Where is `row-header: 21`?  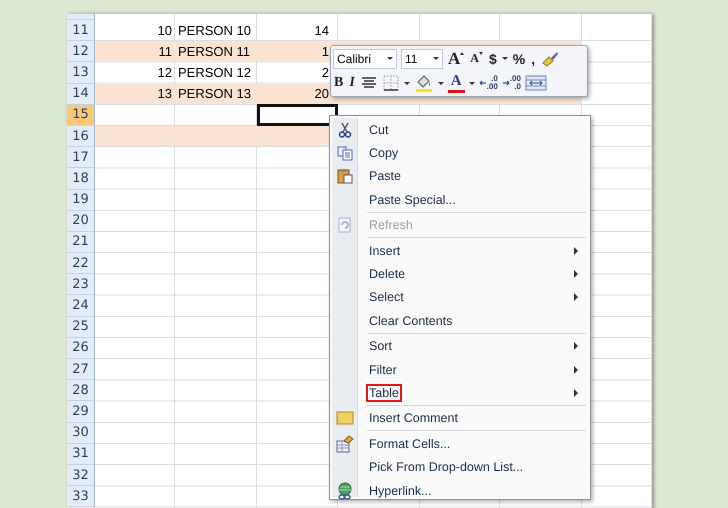
row-header: 21 is located at coordinates (81, 243).